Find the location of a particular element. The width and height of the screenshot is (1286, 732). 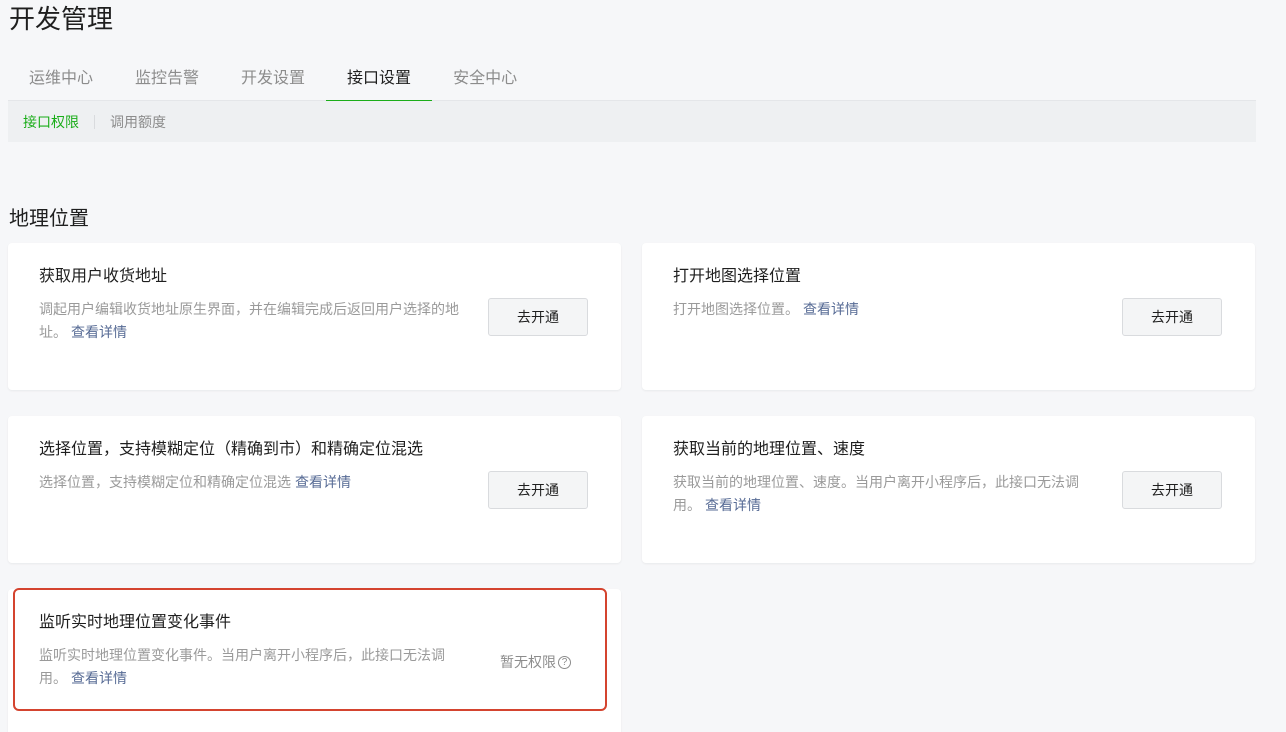

subnav-api-permissions: 接口权限 is located at coordinates (51, 122).